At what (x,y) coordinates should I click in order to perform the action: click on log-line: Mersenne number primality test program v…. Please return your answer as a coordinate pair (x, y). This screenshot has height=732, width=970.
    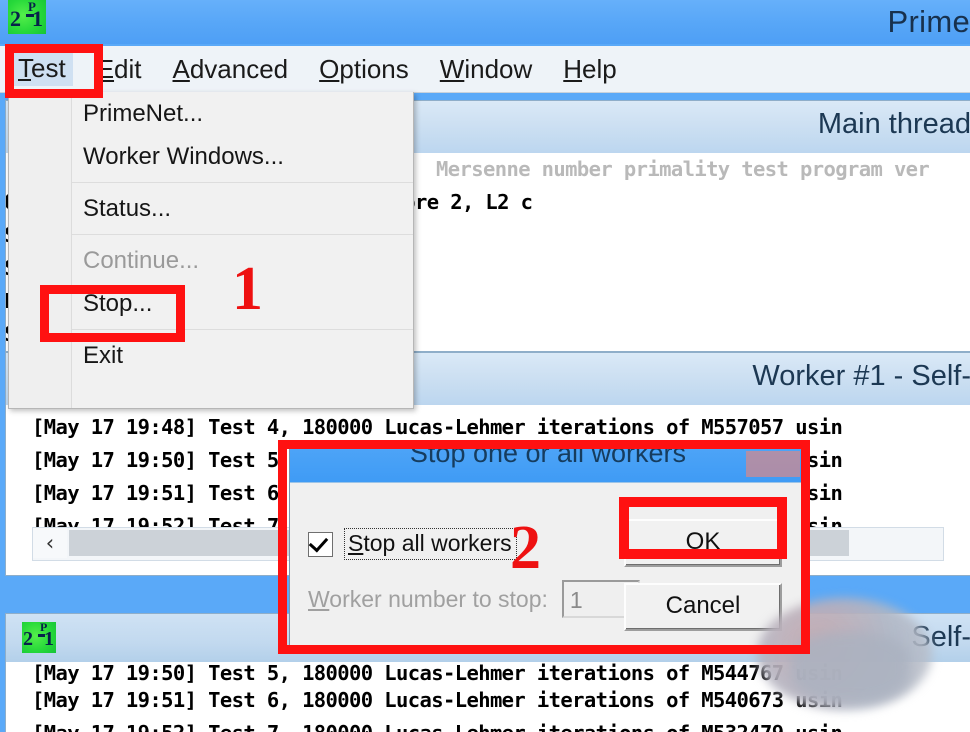
    Looking at the image, I should click on (683, 169).